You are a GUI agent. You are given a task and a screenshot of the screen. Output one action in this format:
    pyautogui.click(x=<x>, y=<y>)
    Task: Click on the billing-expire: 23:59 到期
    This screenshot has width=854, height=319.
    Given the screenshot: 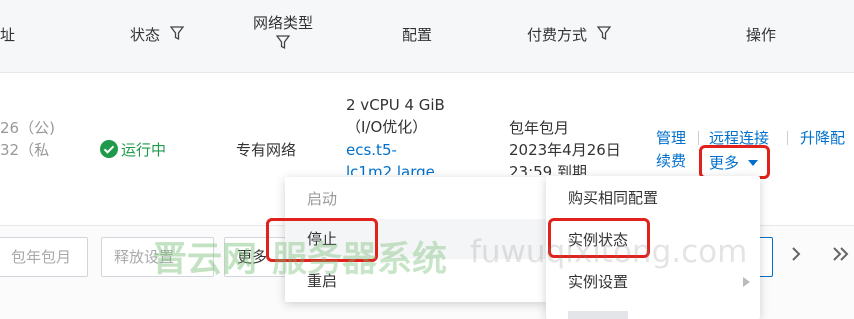 What is the action you would take?
    pyautogui.click(x=548, y=169)
    